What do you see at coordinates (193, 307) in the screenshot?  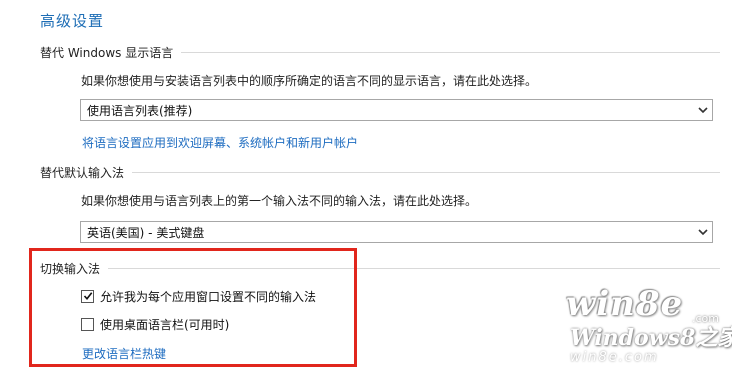 I see `highlight-annotation-box` at bounding box center [193, 307].